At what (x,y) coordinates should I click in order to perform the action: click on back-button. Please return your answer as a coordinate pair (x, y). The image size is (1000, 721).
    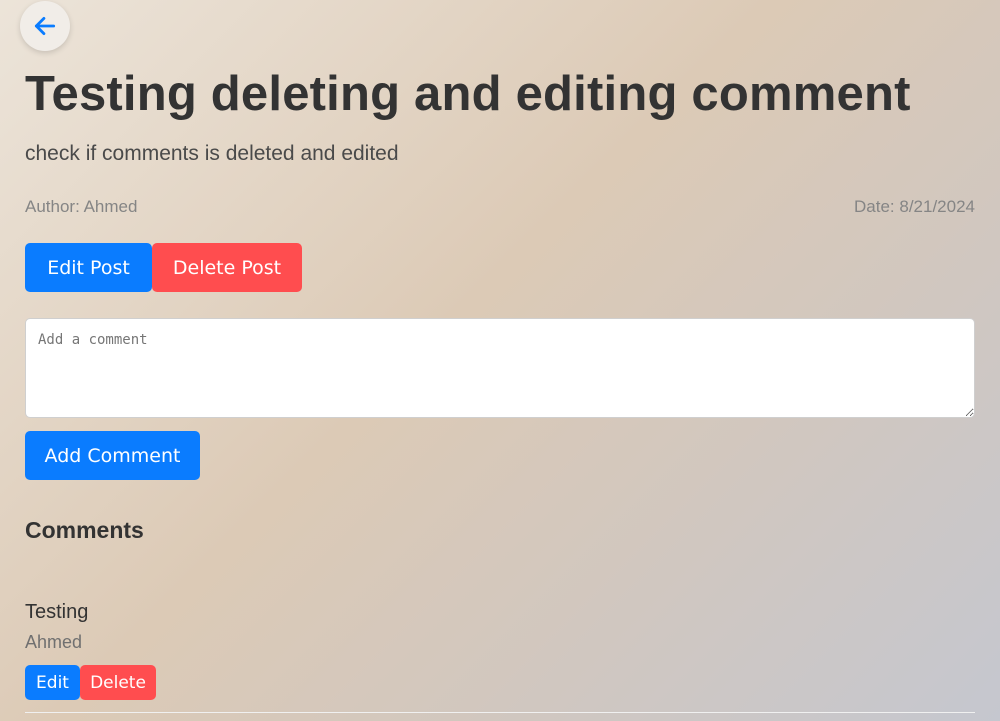
    Looking at the image, I should click on (45, 26).